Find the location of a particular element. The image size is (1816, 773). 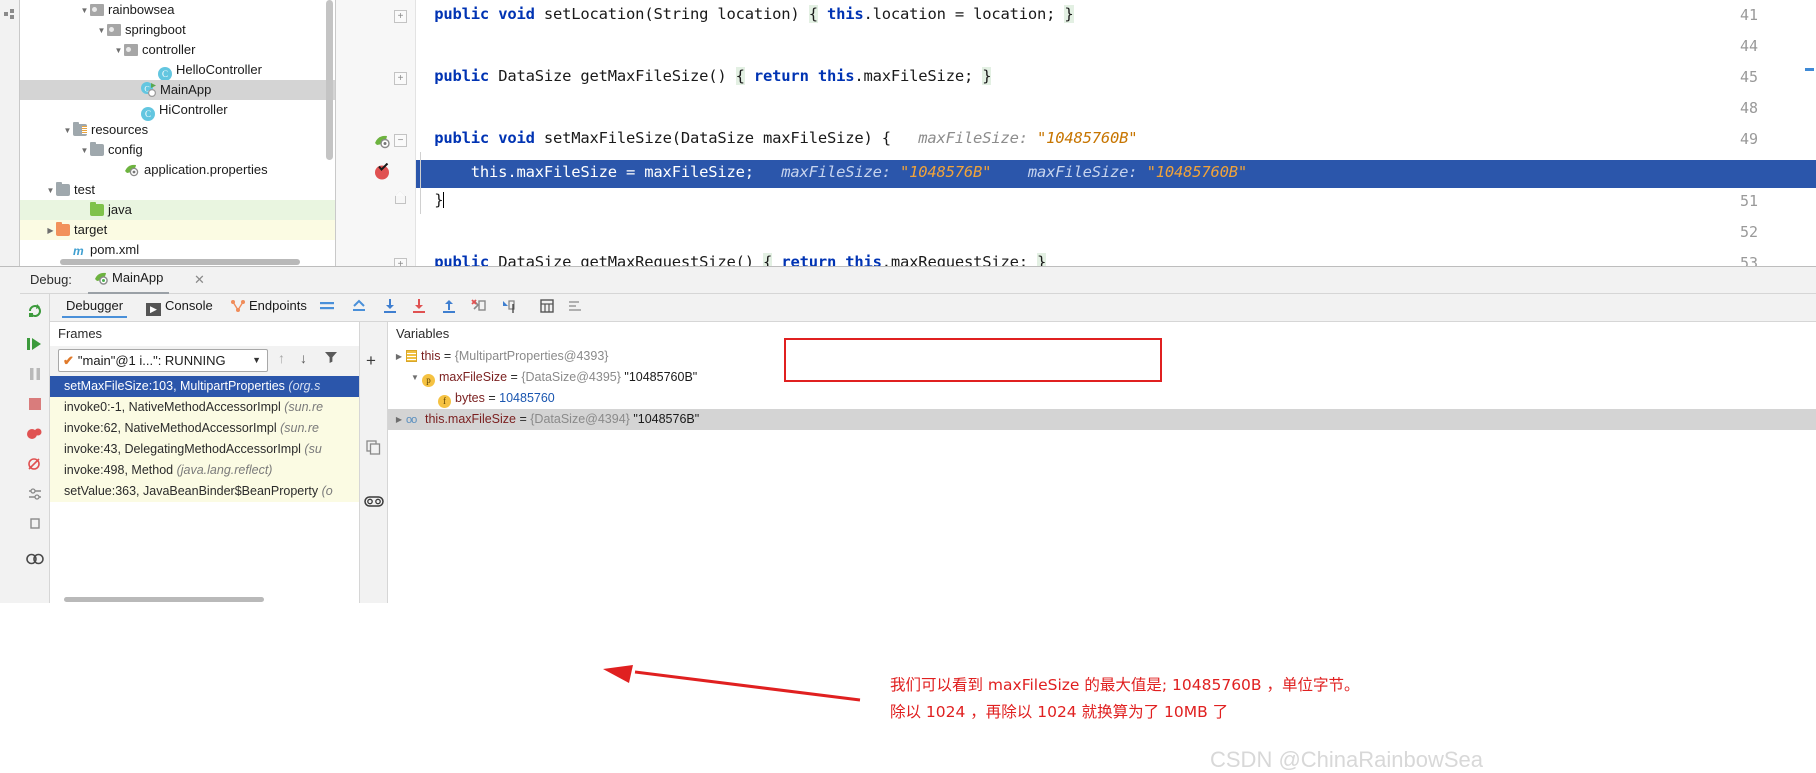

step-over-icon is located at coordinates (391, 307).